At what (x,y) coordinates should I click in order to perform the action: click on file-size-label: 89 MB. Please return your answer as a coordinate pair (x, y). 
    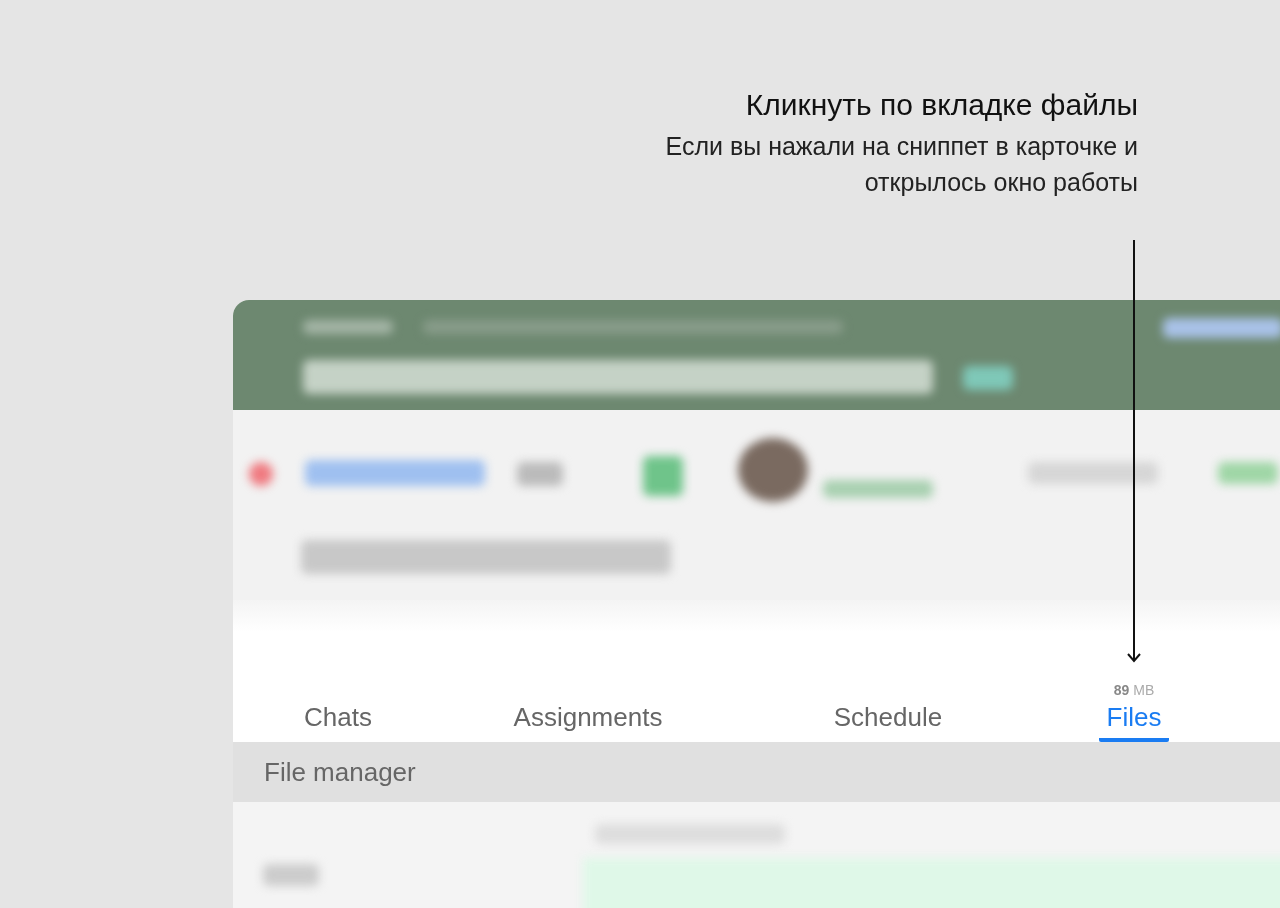
    Looking at the image, I should click on (1134, 690).